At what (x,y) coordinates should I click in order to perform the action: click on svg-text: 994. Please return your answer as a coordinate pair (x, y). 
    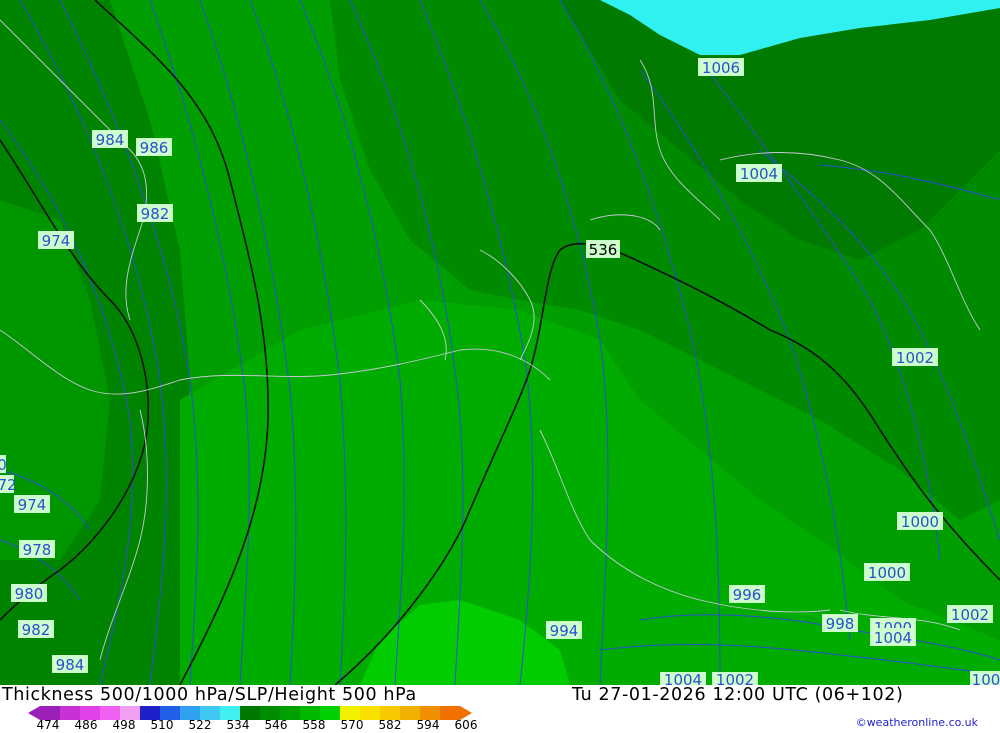
    Looking at the image, I should click on (564, 631).